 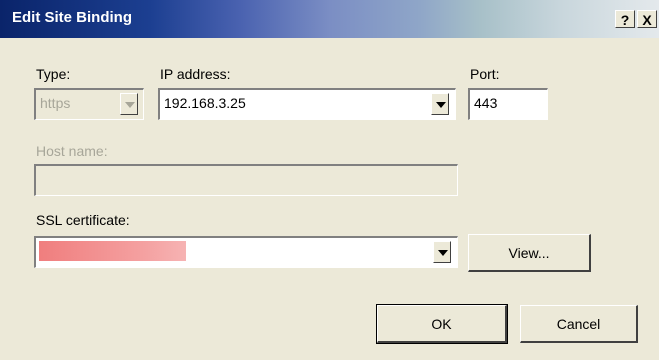 I want to click on port-label: Port:, so click(x=485, y=74).